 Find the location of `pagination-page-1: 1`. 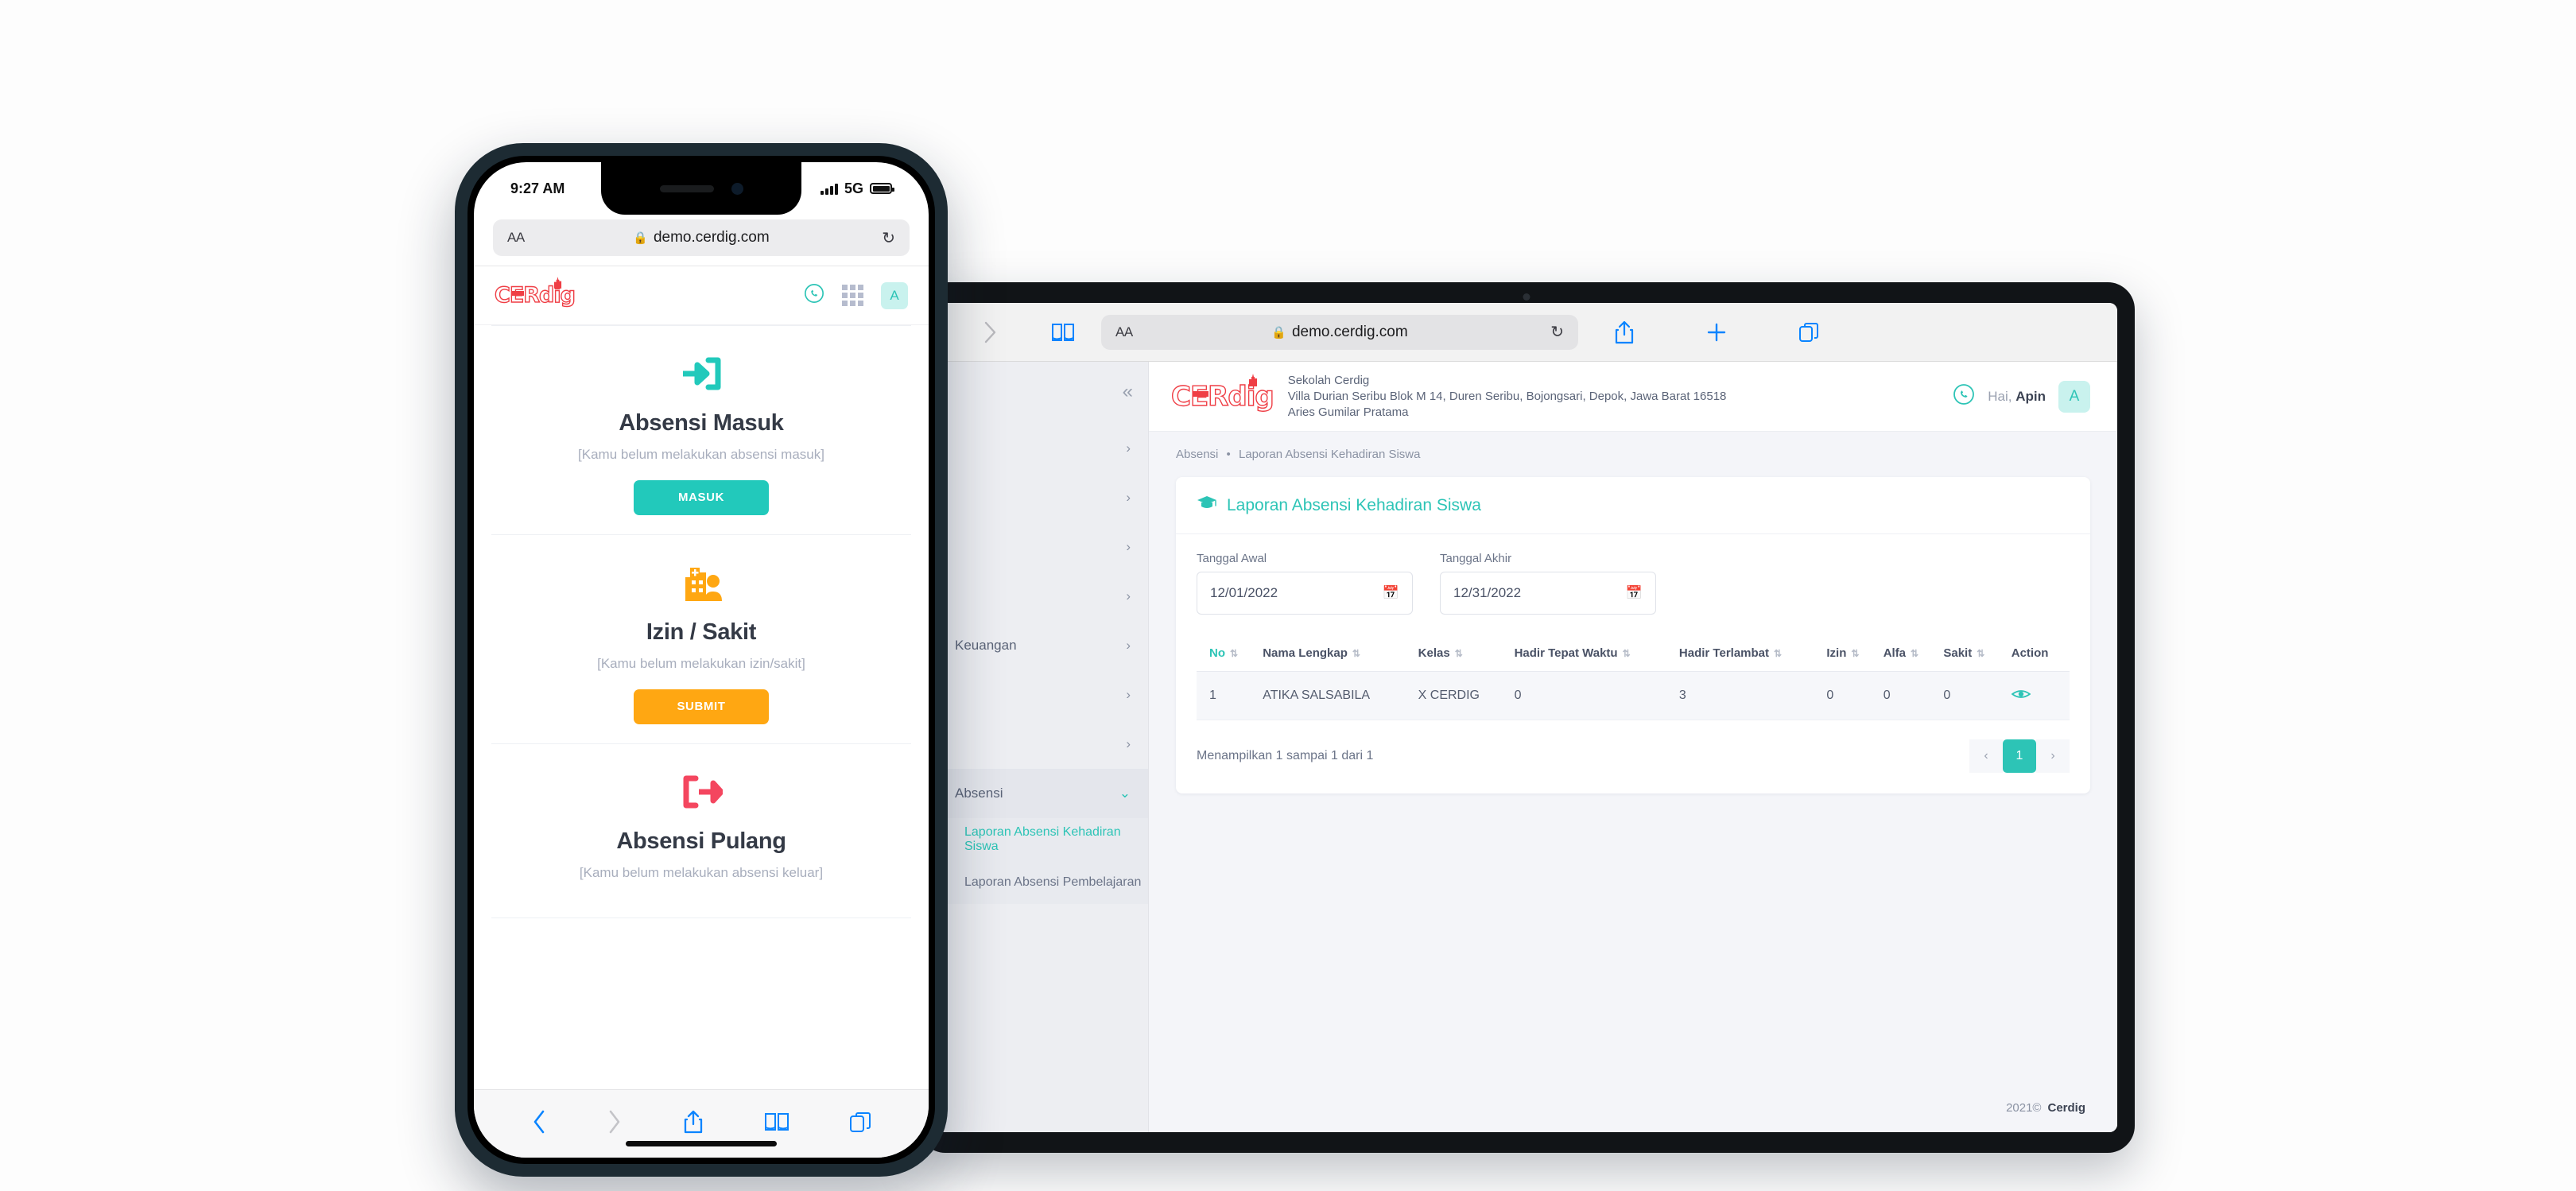

pagination-page-1: 1 is located at coordinates (2019, 756).